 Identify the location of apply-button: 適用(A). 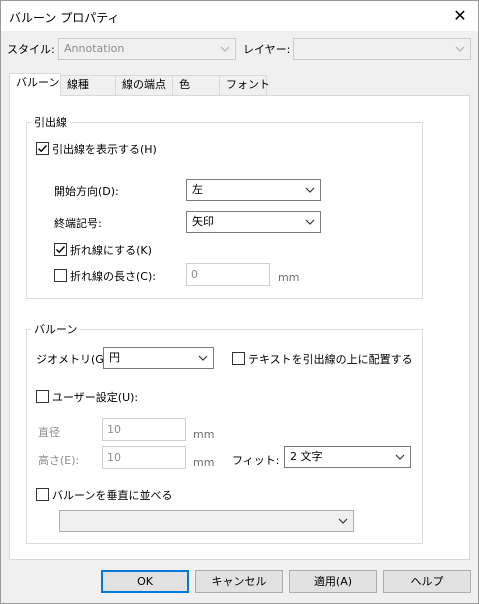
(333, 581).